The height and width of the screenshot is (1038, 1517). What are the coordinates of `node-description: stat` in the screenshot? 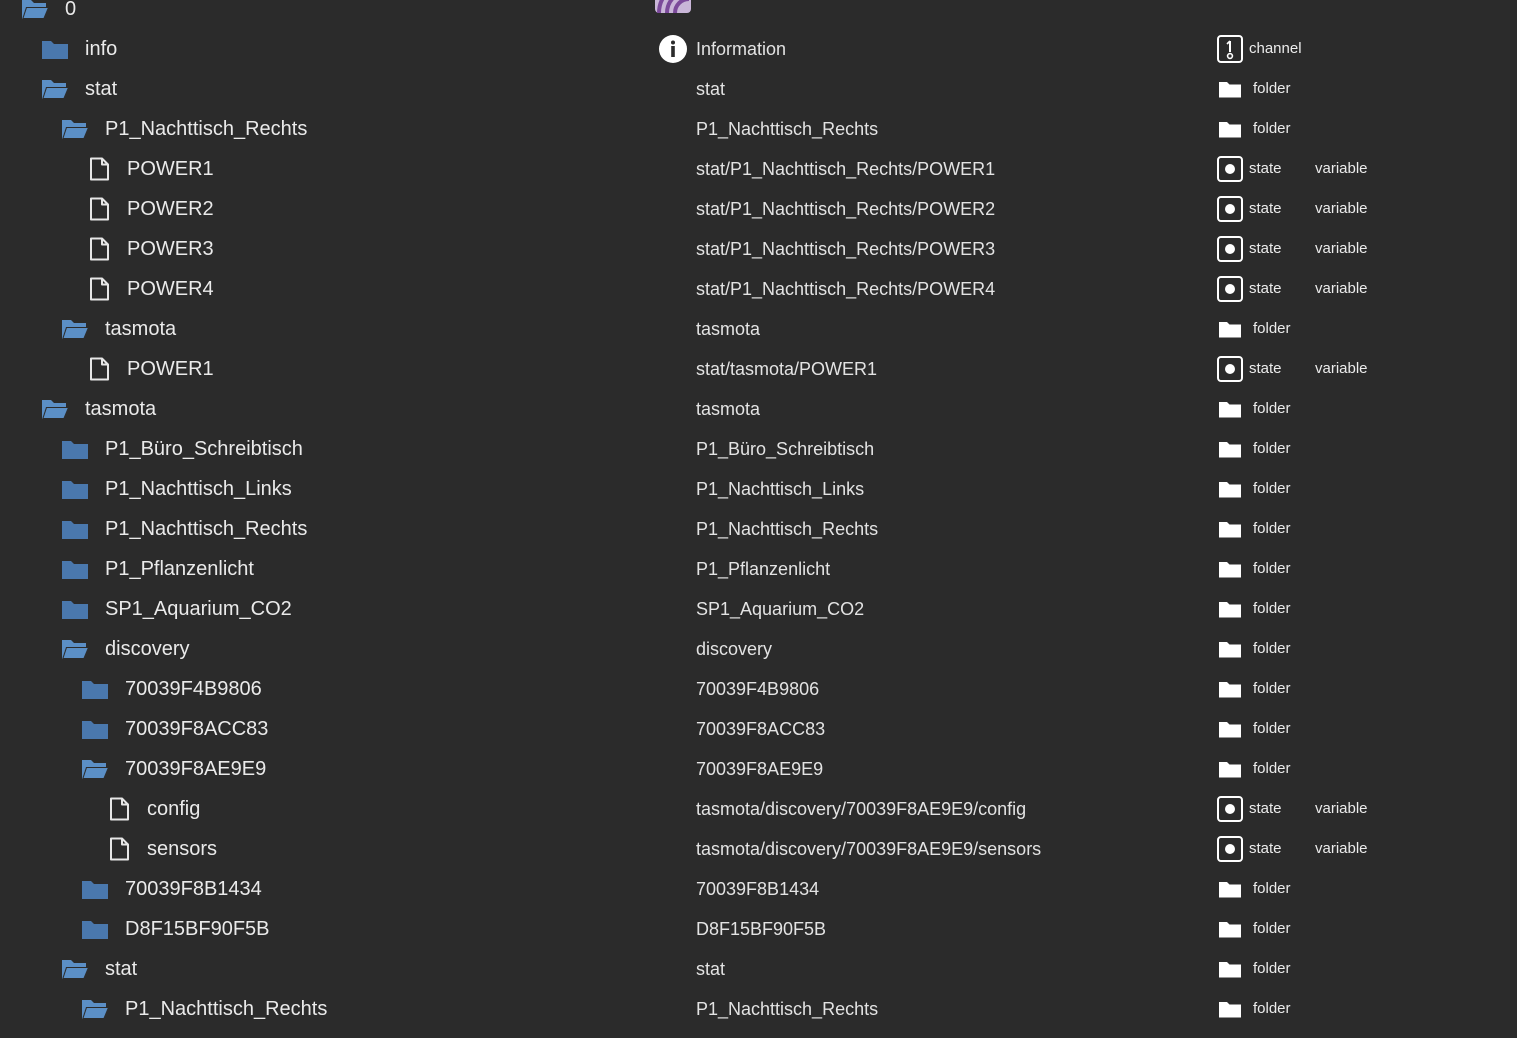 It's located at (711, 89).